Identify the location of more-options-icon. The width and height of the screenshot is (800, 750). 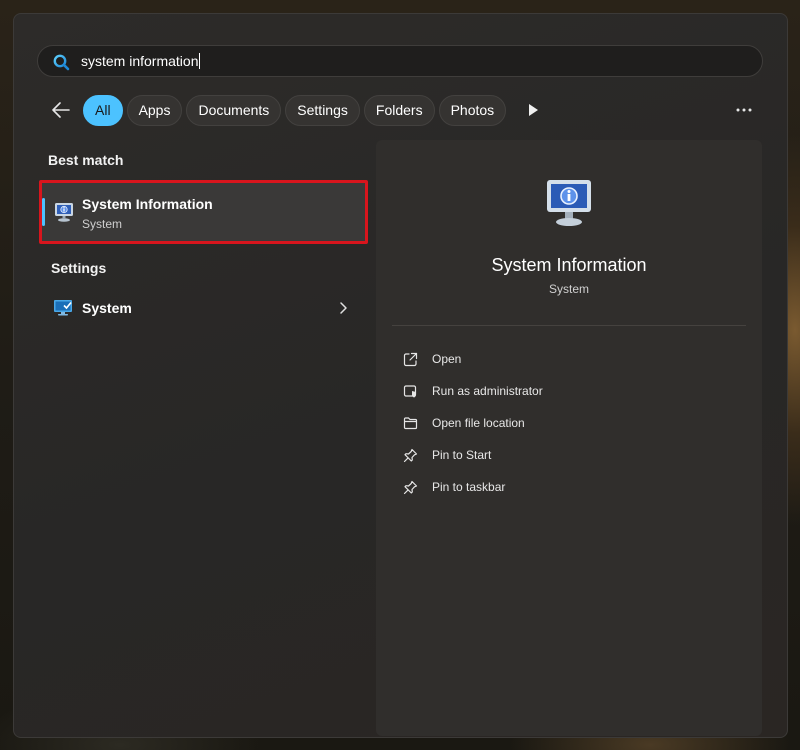
(744, 110).